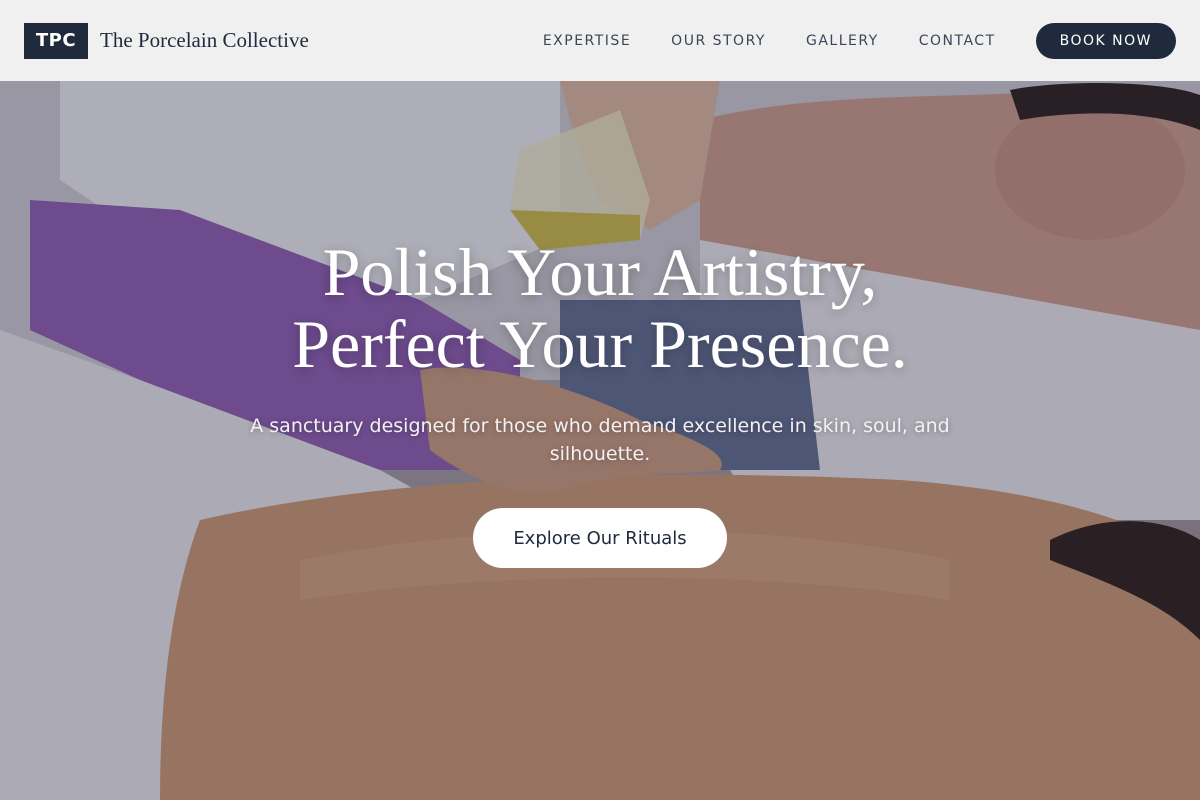 The height and width of the screenshot is (800, 1200). What do you see at coordinates (718, 41) in the screenshot?
I see `nav-link-our-story: OUR STORY` at bounding box center [718, 41].